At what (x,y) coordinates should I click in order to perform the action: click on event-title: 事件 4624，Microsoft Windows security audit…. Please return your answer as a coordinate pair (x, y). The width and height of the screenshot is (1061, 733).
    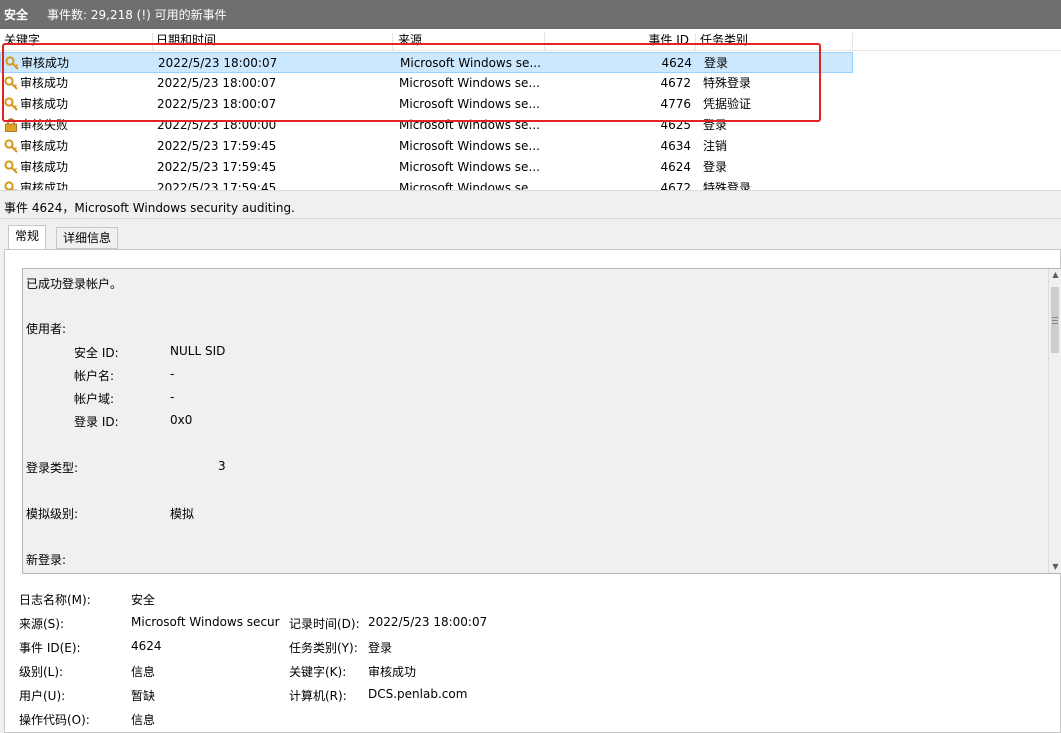
    Looking at the image, I should click on (530, 208).